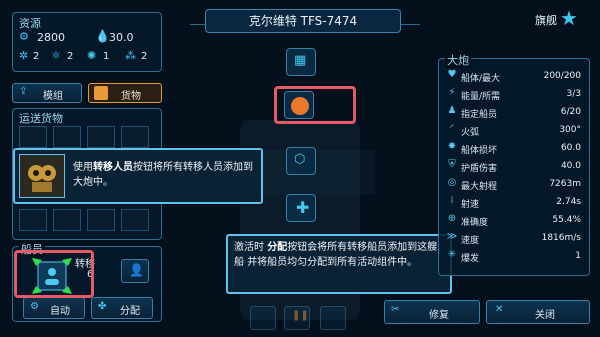 The height and width of the screenshot is (337, 600). Describe the element at coordinates (514, 257) in the screenshot. I see `stat-row: ✳ 爆发 1` at that location.